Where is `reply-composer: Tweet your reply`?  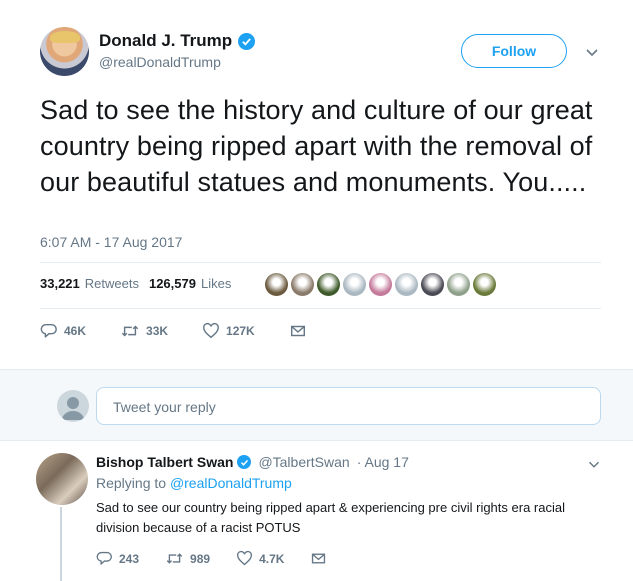
reply-composer: Tweet your reply is located at coordinates (316, 405).